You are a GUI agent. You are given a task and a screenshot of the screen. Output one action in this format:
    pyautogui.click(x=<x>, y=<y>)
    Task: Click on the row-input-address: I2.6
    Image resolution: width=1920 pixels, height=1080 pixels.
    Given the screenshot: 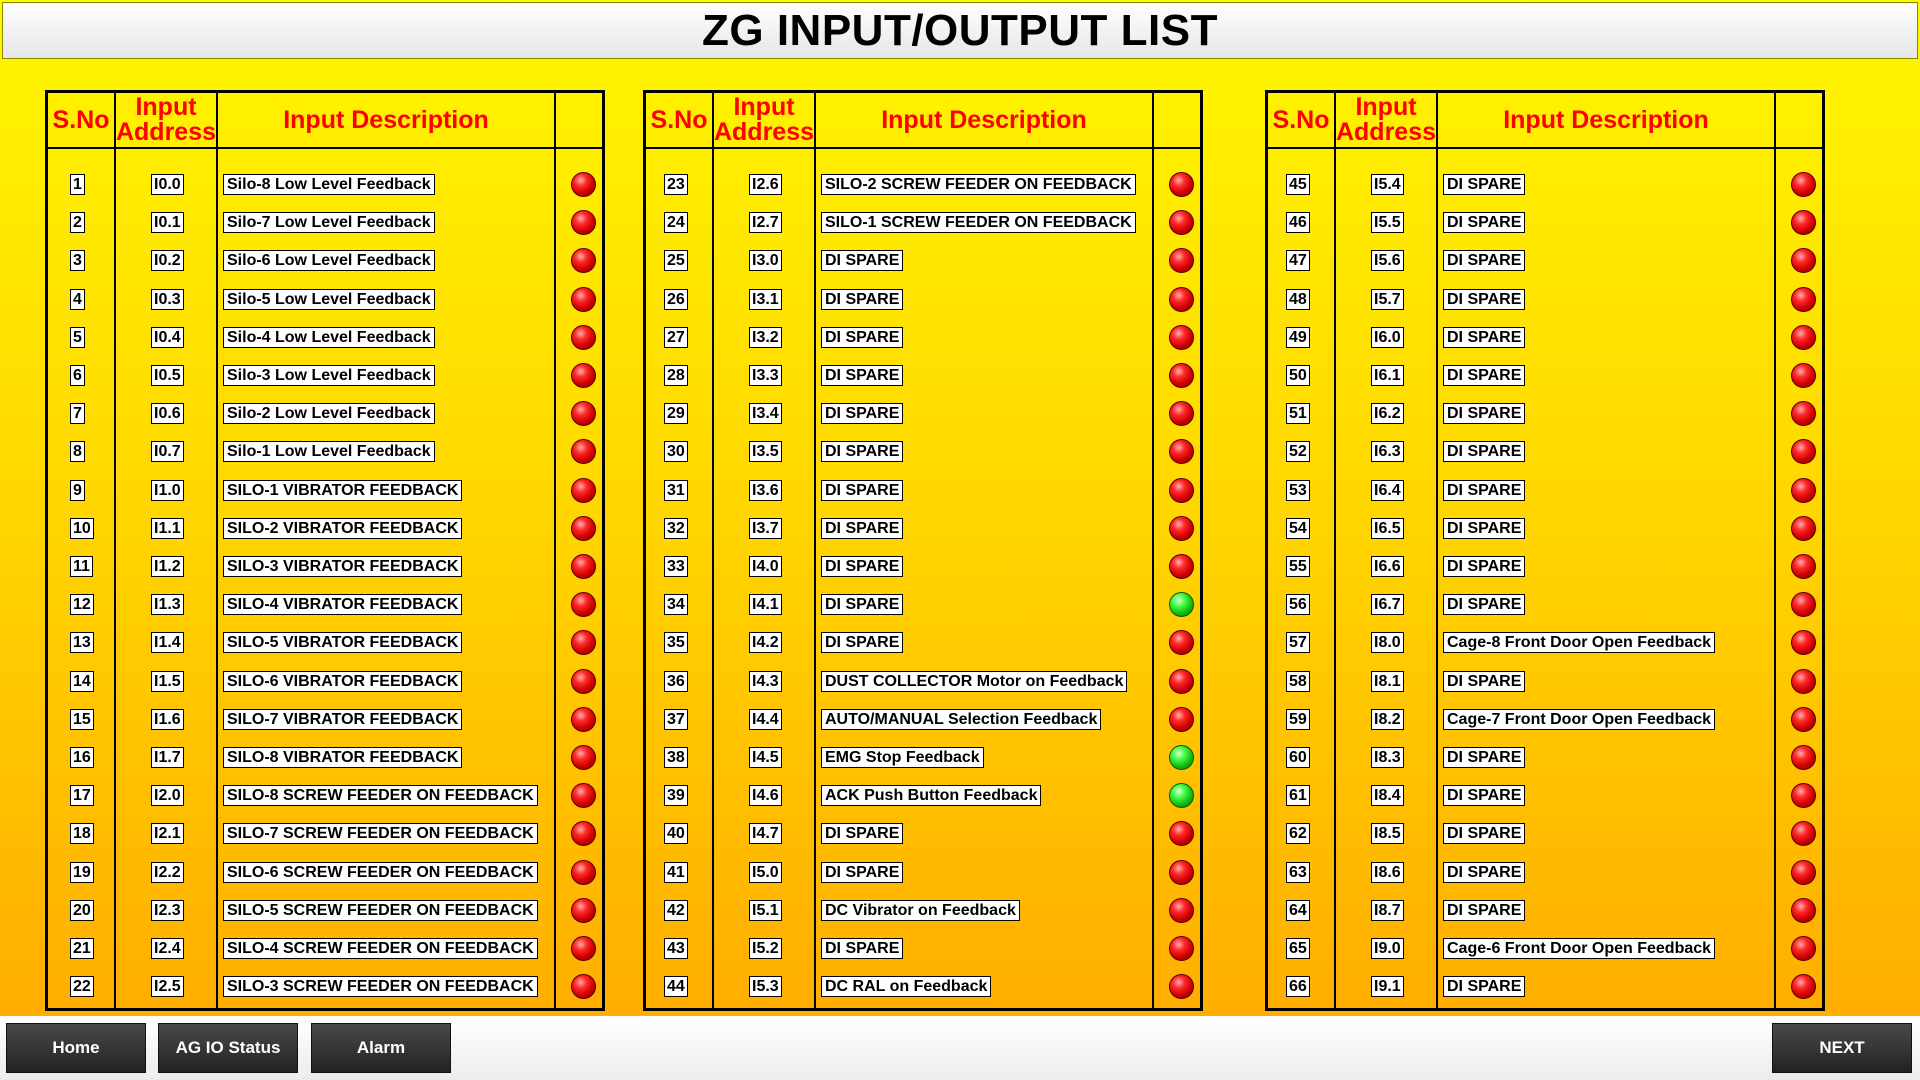 What is the action you would take?
    pyautogui.click(x=765, y=184)
    